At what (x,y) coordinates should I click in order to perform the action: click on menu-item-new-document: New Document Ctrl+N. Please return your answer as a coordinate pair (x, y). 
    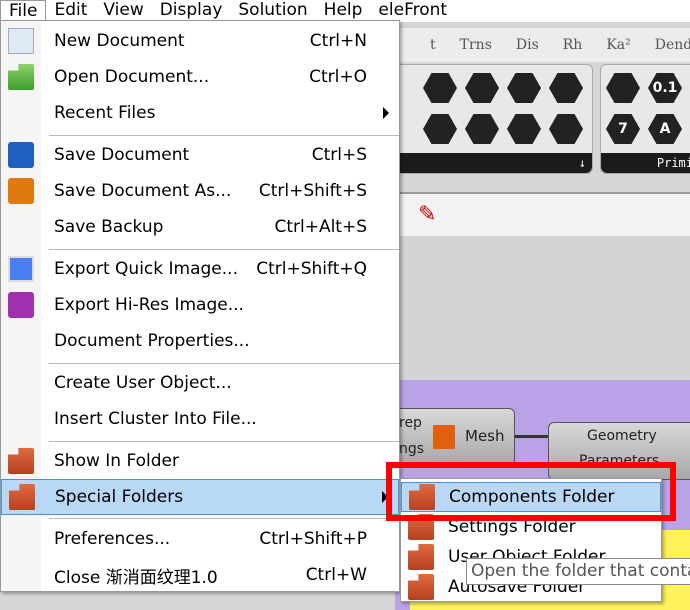
    Looking at the image, I should click on (200, 41).